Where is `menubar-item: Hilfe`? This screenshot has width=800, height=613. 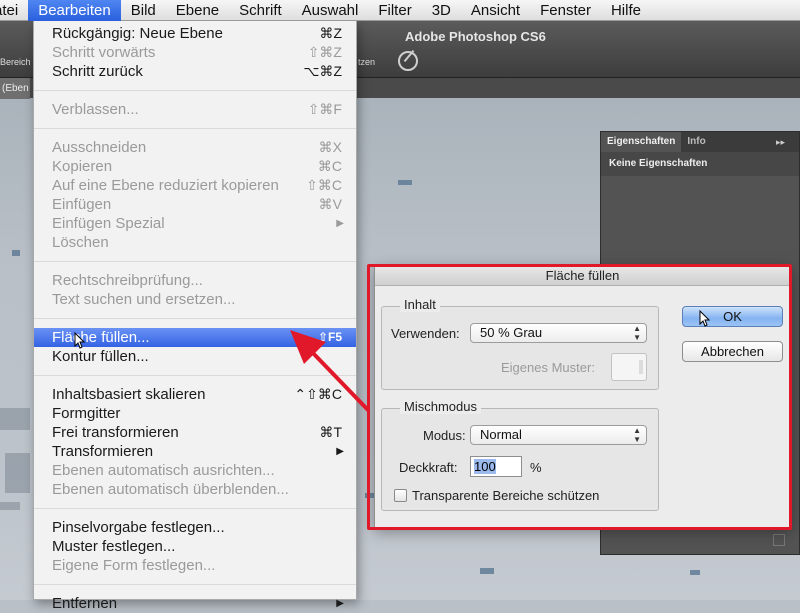
menubar-item: Hilfe is located at coordinates (626, 10).